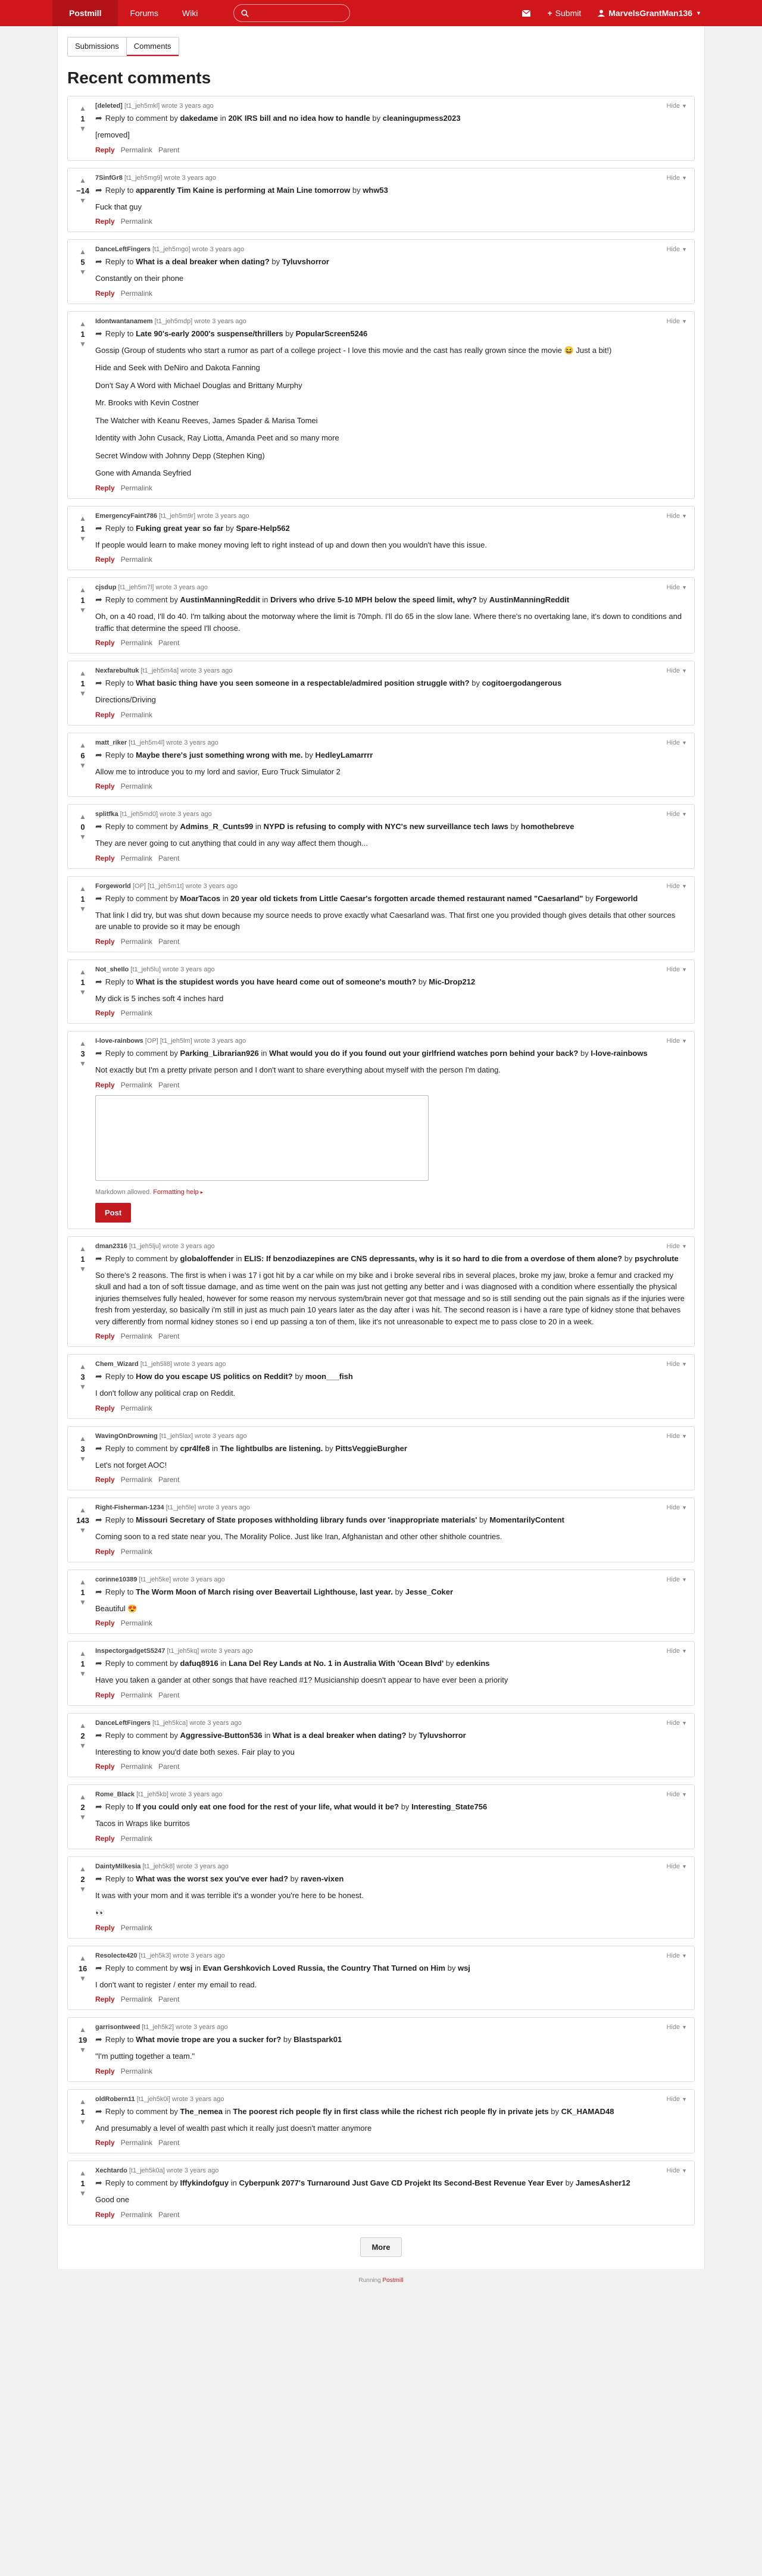 This screenshot has height=2576, width=762. Describe the element at coordinates (111, 2170) in the screenshot. I see `comment-author: Xechtardo` at that location.